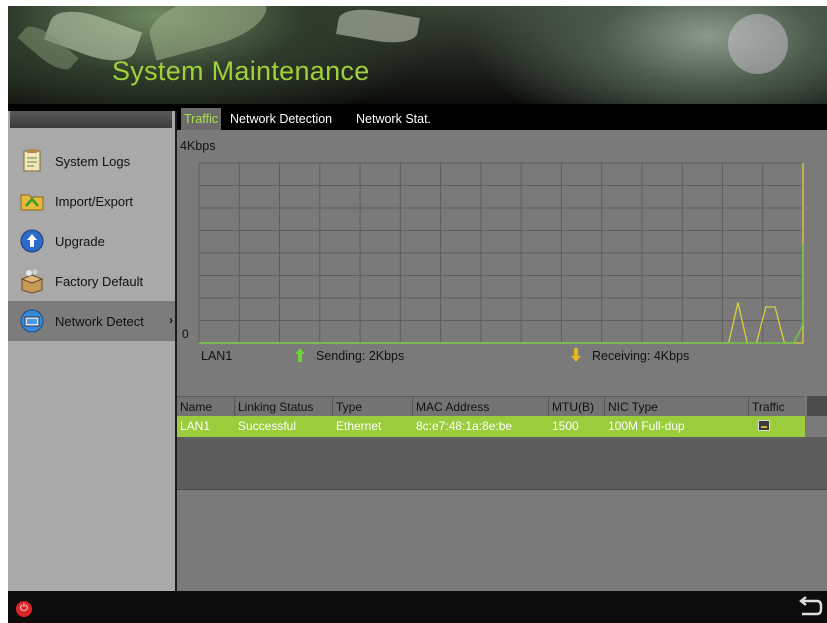 The image size is (827, 623). What do you see at coordinates (24, 609) in the screenshot?
I see `power-icon: ⏻` at bounding box center [24, 609].